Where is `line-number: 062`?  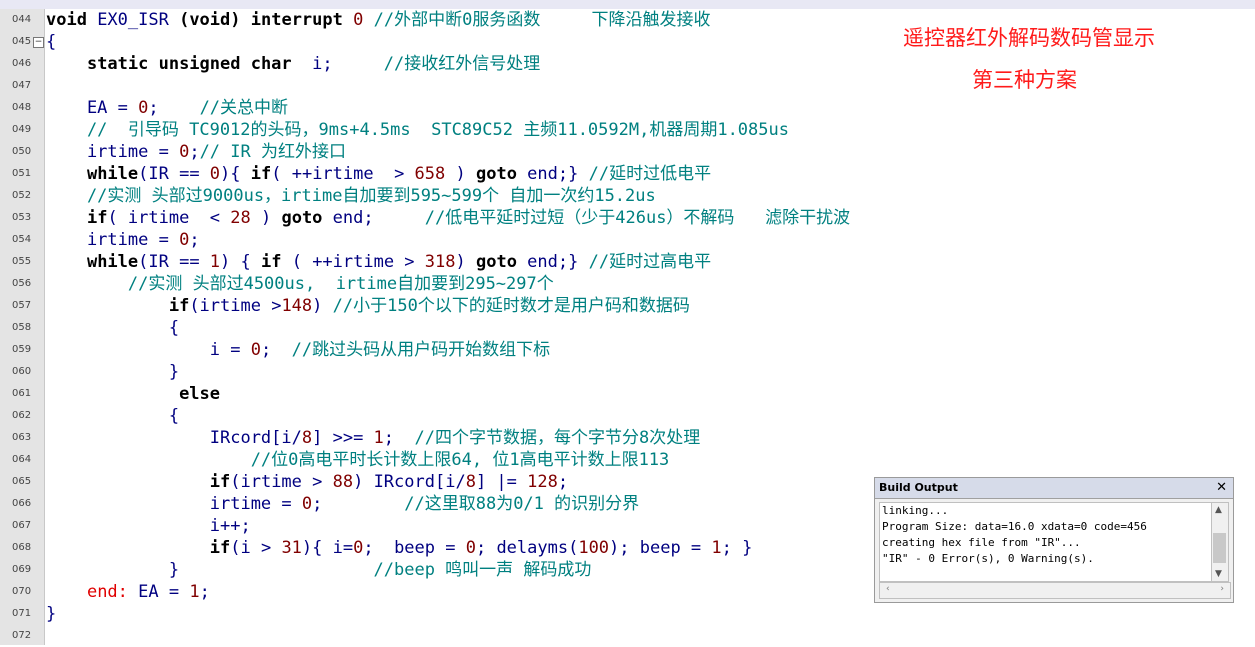 line-number: 062 is located at coordinates (22, 415).